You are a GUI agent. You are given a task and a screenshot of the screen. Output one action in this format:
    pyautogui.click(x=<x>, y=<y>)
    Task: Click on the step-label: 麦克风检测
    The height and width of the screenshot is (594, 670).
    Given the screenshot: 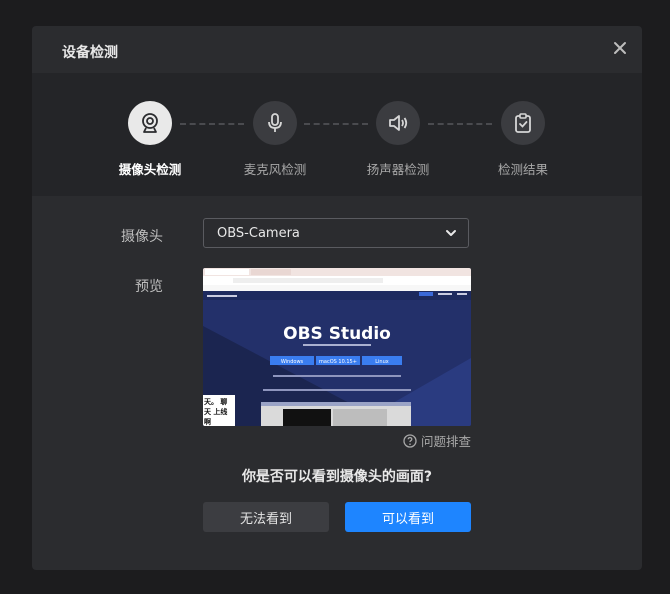 What is the action you would take?
    pyautogui.click(x=275, y=169)
    